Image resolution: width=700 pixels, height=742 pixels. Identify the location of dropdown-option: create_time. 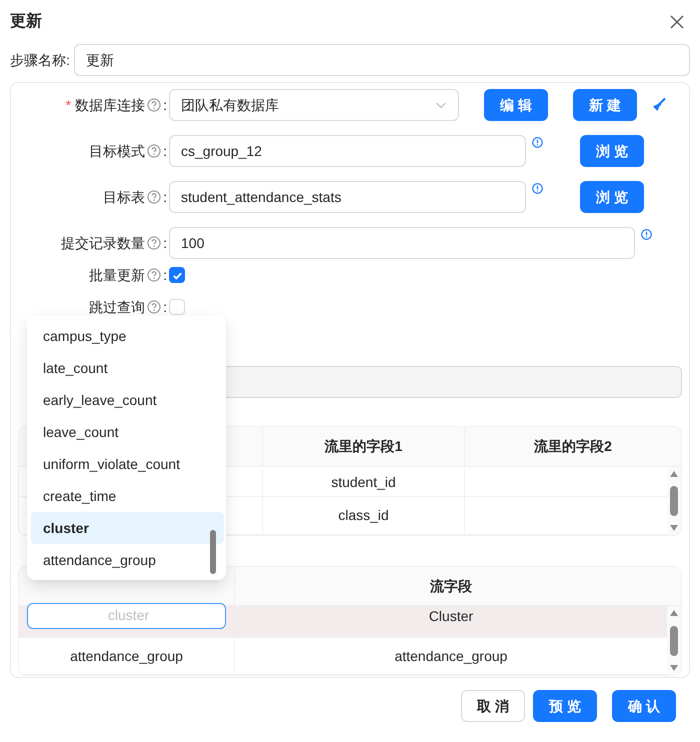
(127, 496).